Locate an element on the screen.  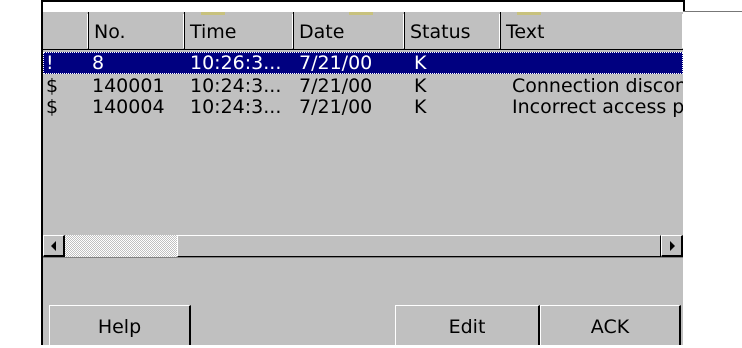
frame-divider is located at coordinates (712, 11).